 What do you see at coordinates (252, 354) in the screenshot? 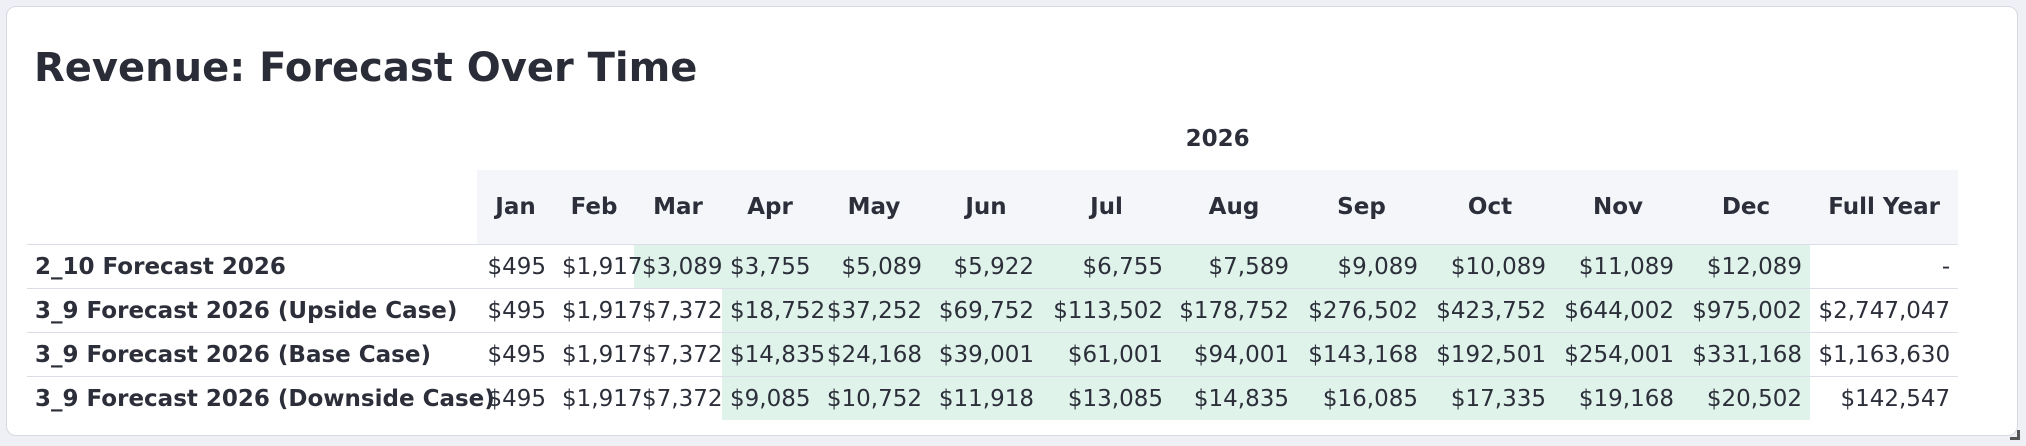
I see `row-label: 3_9 Forecast 2026 (Base Case)` at bounding box center [252, 354].